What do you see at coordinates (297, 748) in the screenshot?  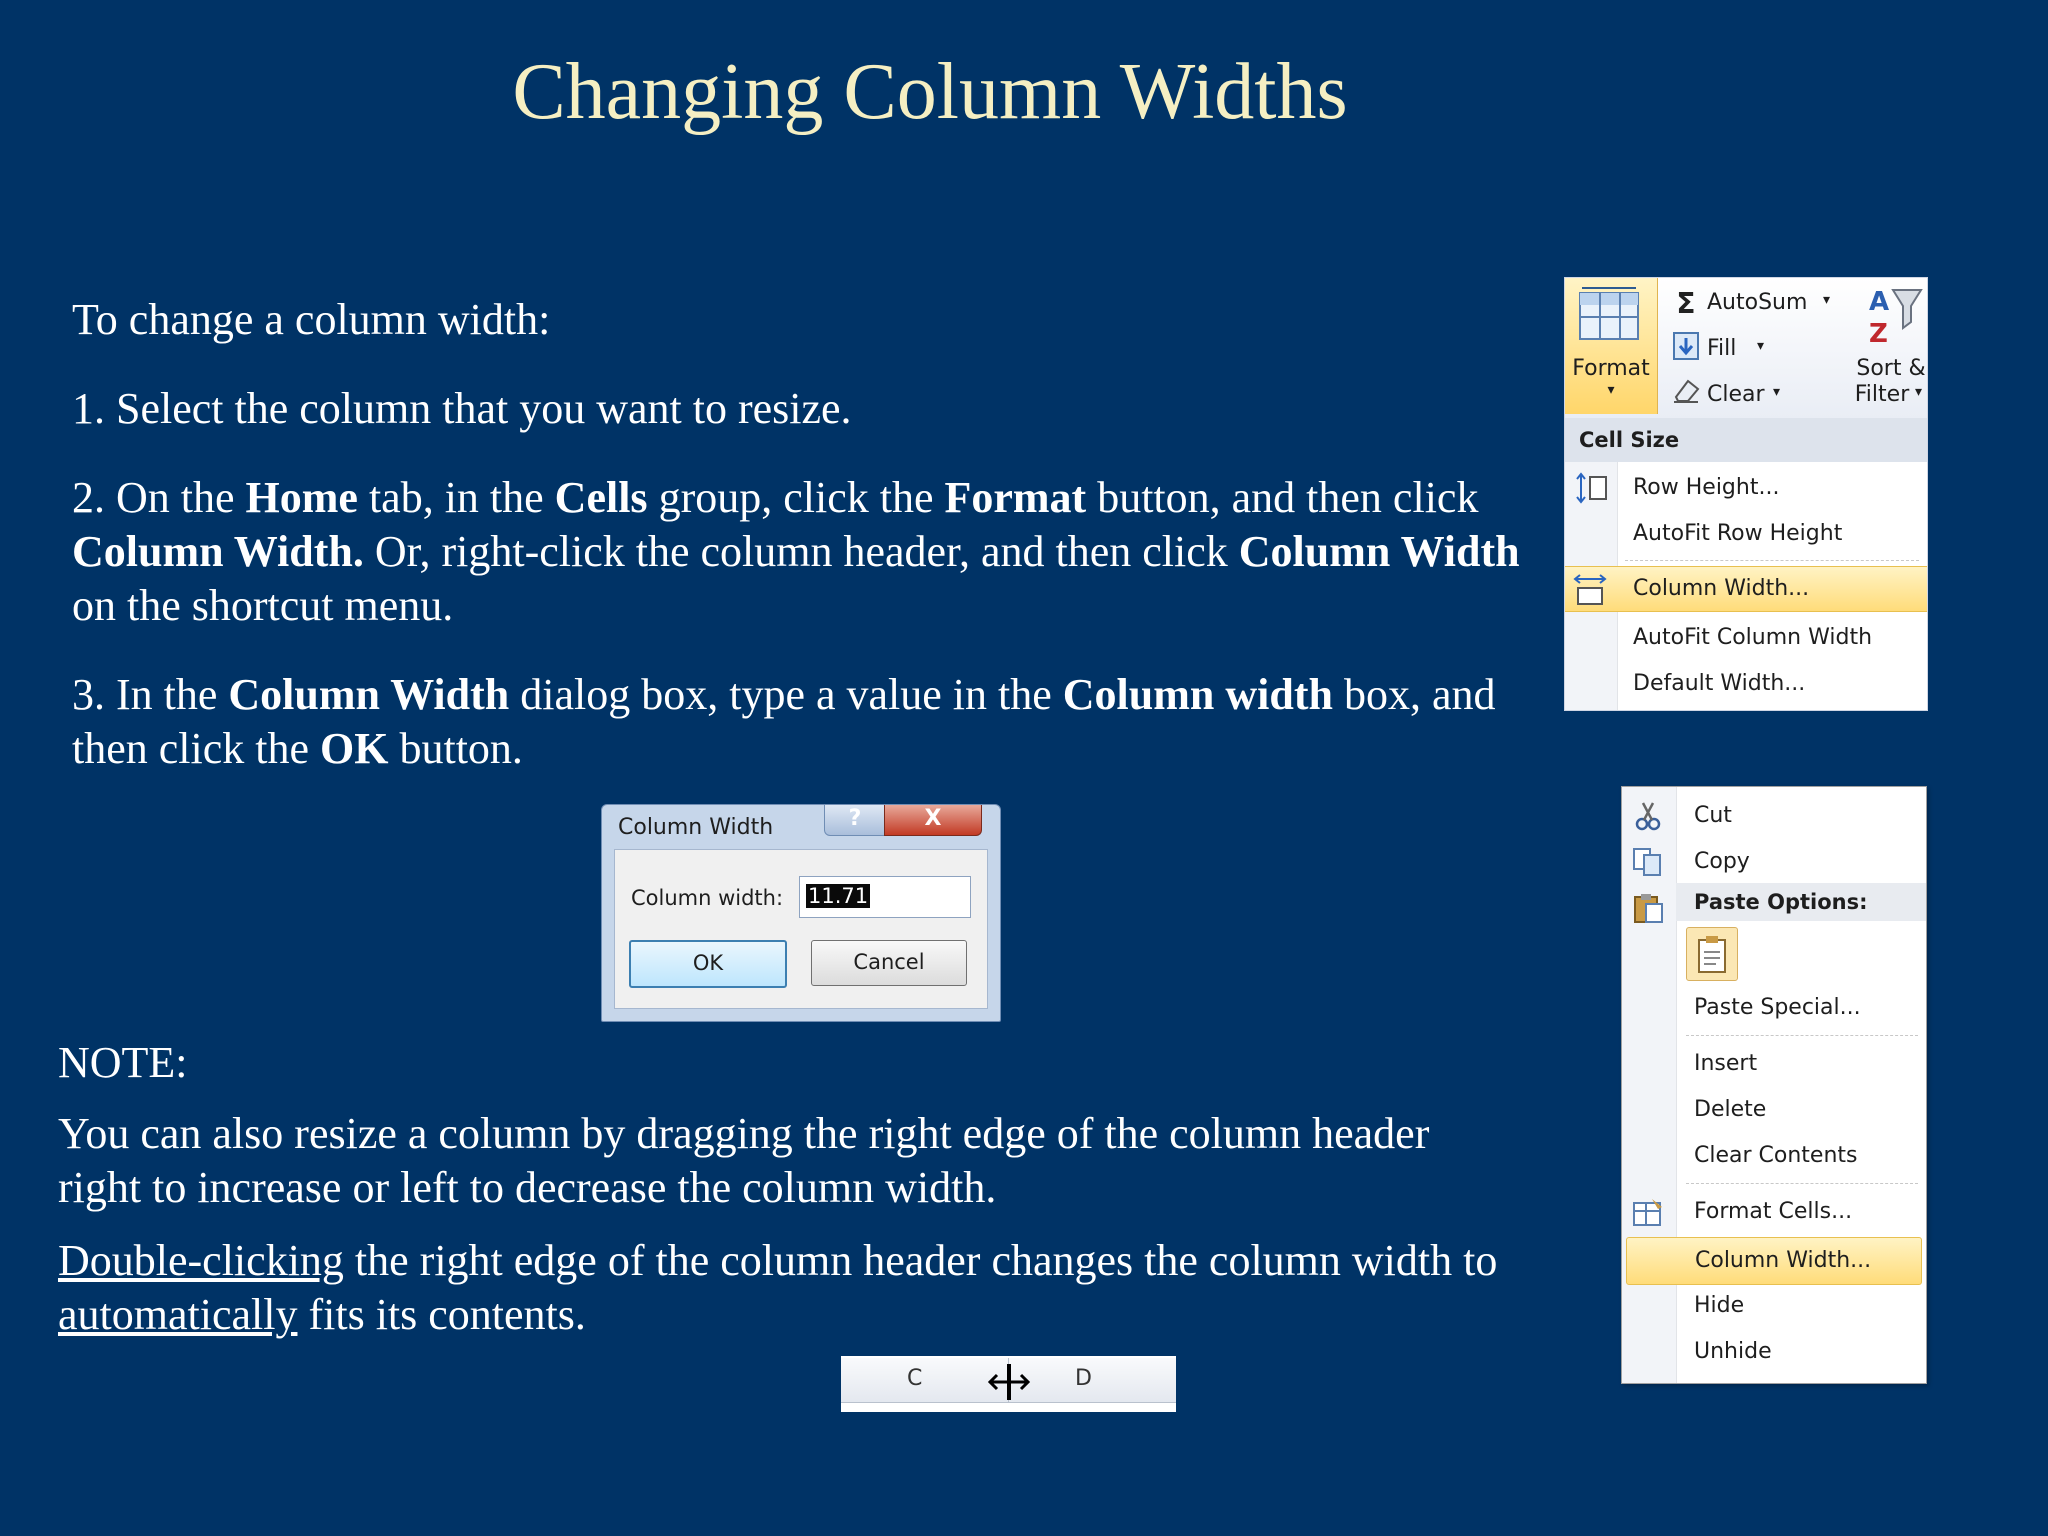 I see `step-3-line-2: then click the OK button.` at bounding box center [297, 748].